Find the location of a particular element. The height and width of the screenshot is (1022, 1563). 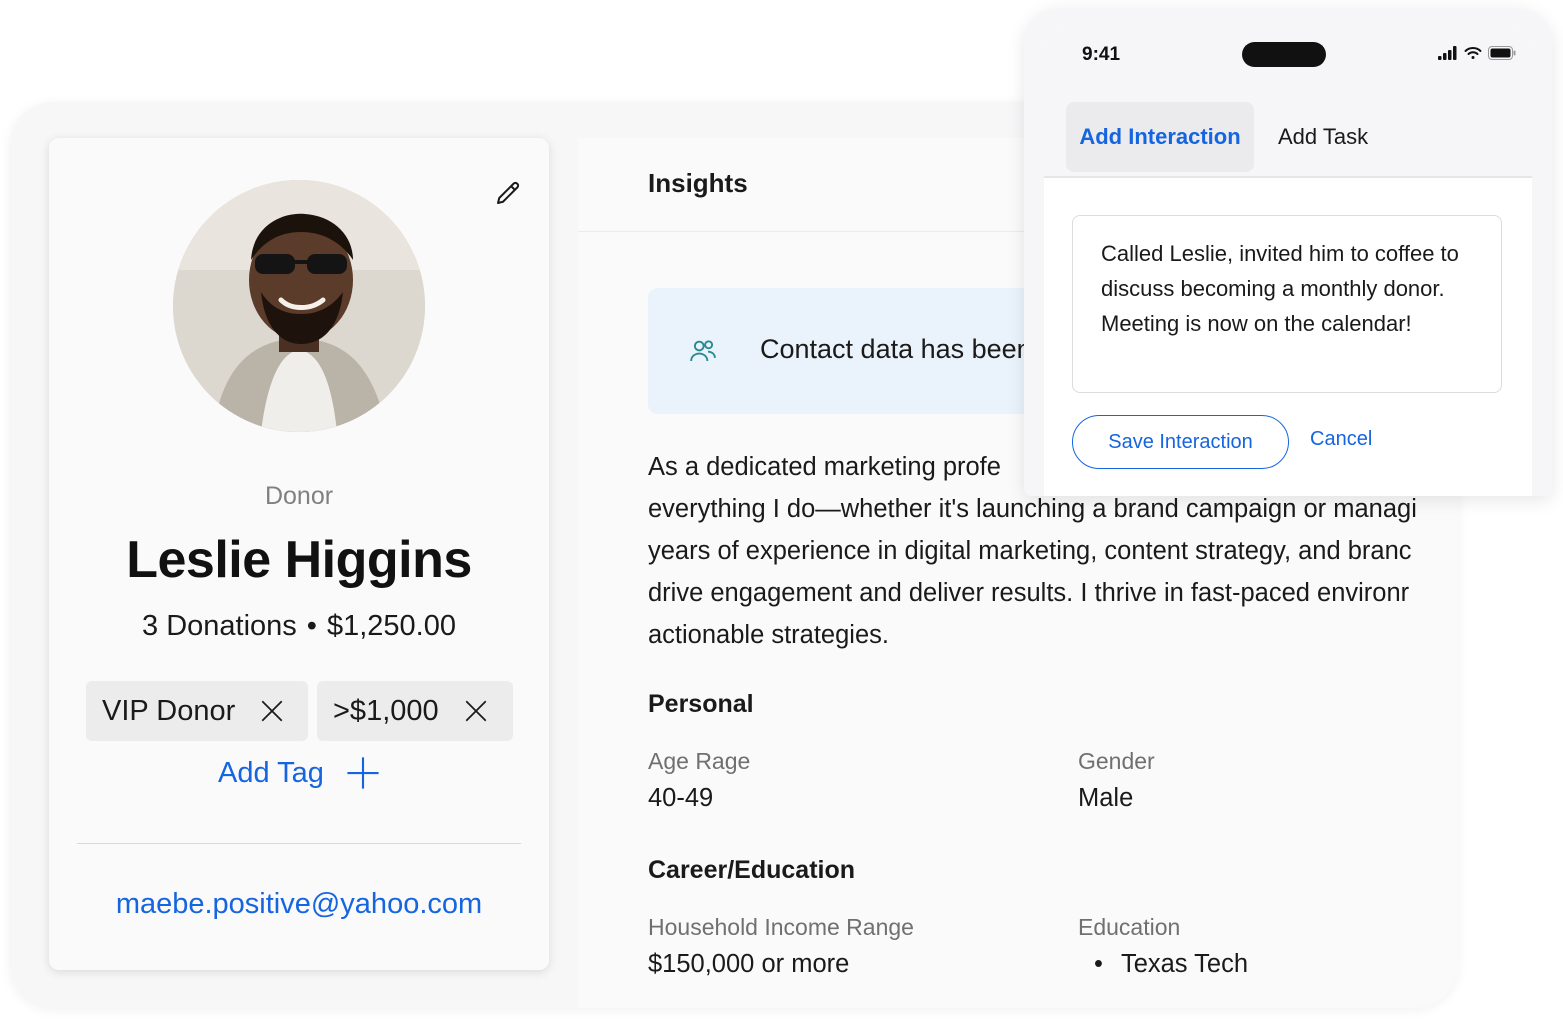

pencil-icon is located at coordinates (508, 192).